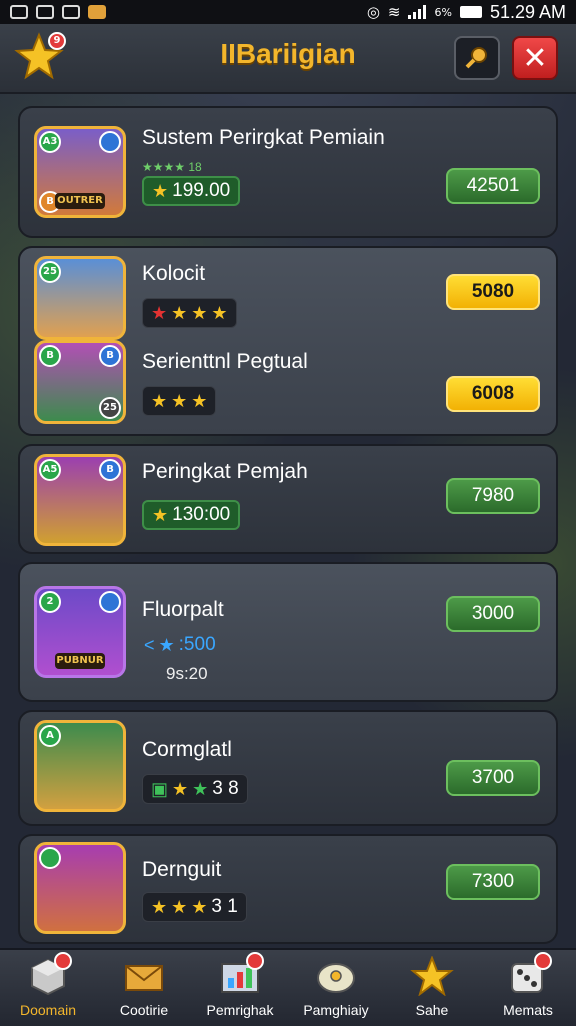  Describe the element at coordinates (288, 768) in the screenshot. I see `leaderboard-card-5: A Cormglatl ▣ ★ ★ 3 8 3700` at that location.